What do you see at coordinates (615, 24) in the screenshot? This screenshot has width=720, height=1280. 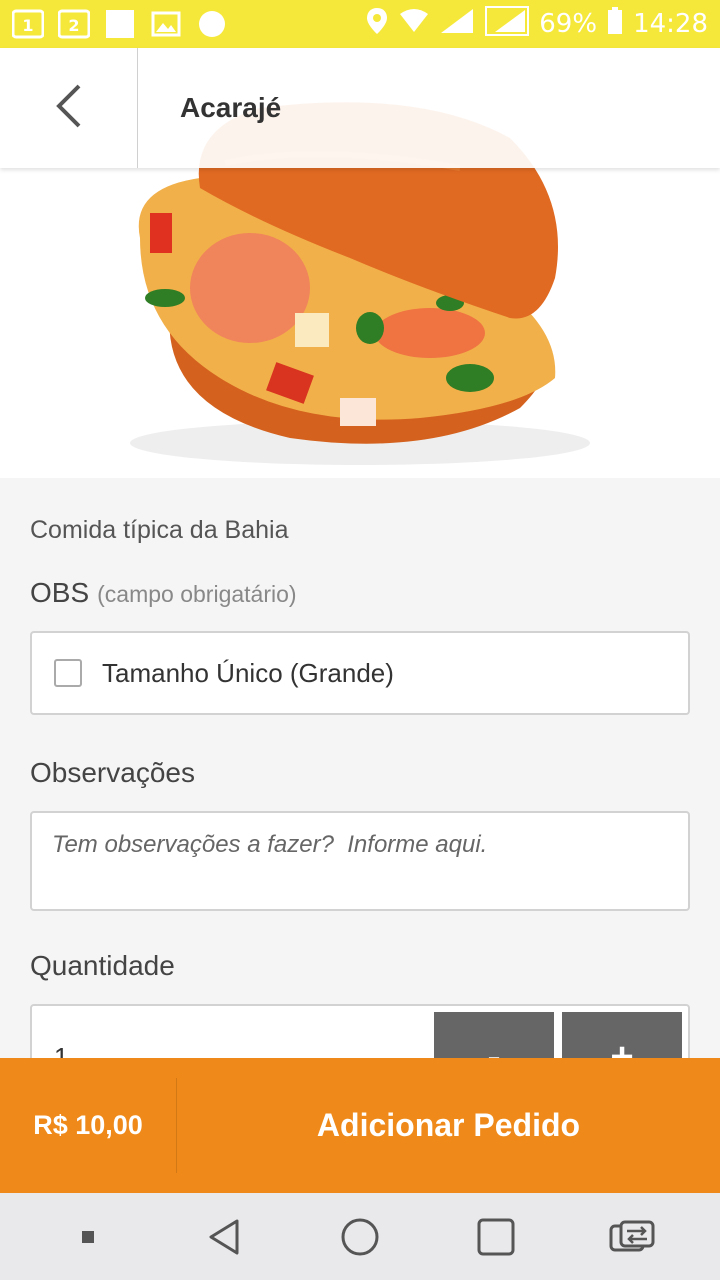 I see `battery-icon` at bounding box center [615, 24].